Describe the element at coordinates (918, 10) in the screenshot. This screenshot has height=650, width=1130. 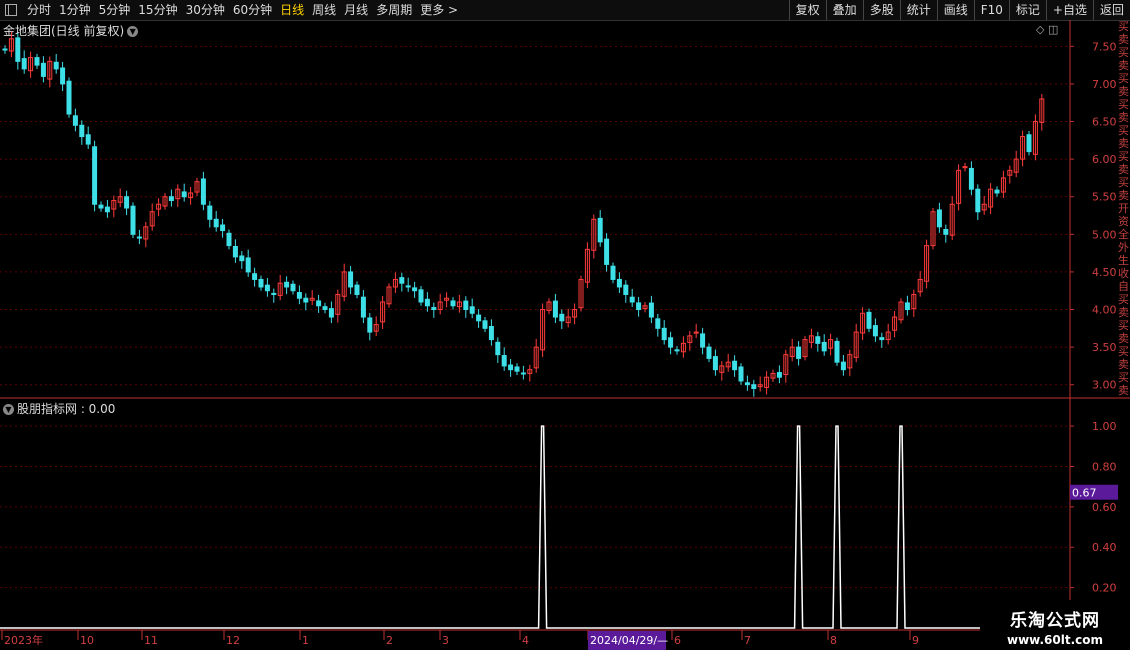
I see `toolbar-button-3: 统计` at that location.